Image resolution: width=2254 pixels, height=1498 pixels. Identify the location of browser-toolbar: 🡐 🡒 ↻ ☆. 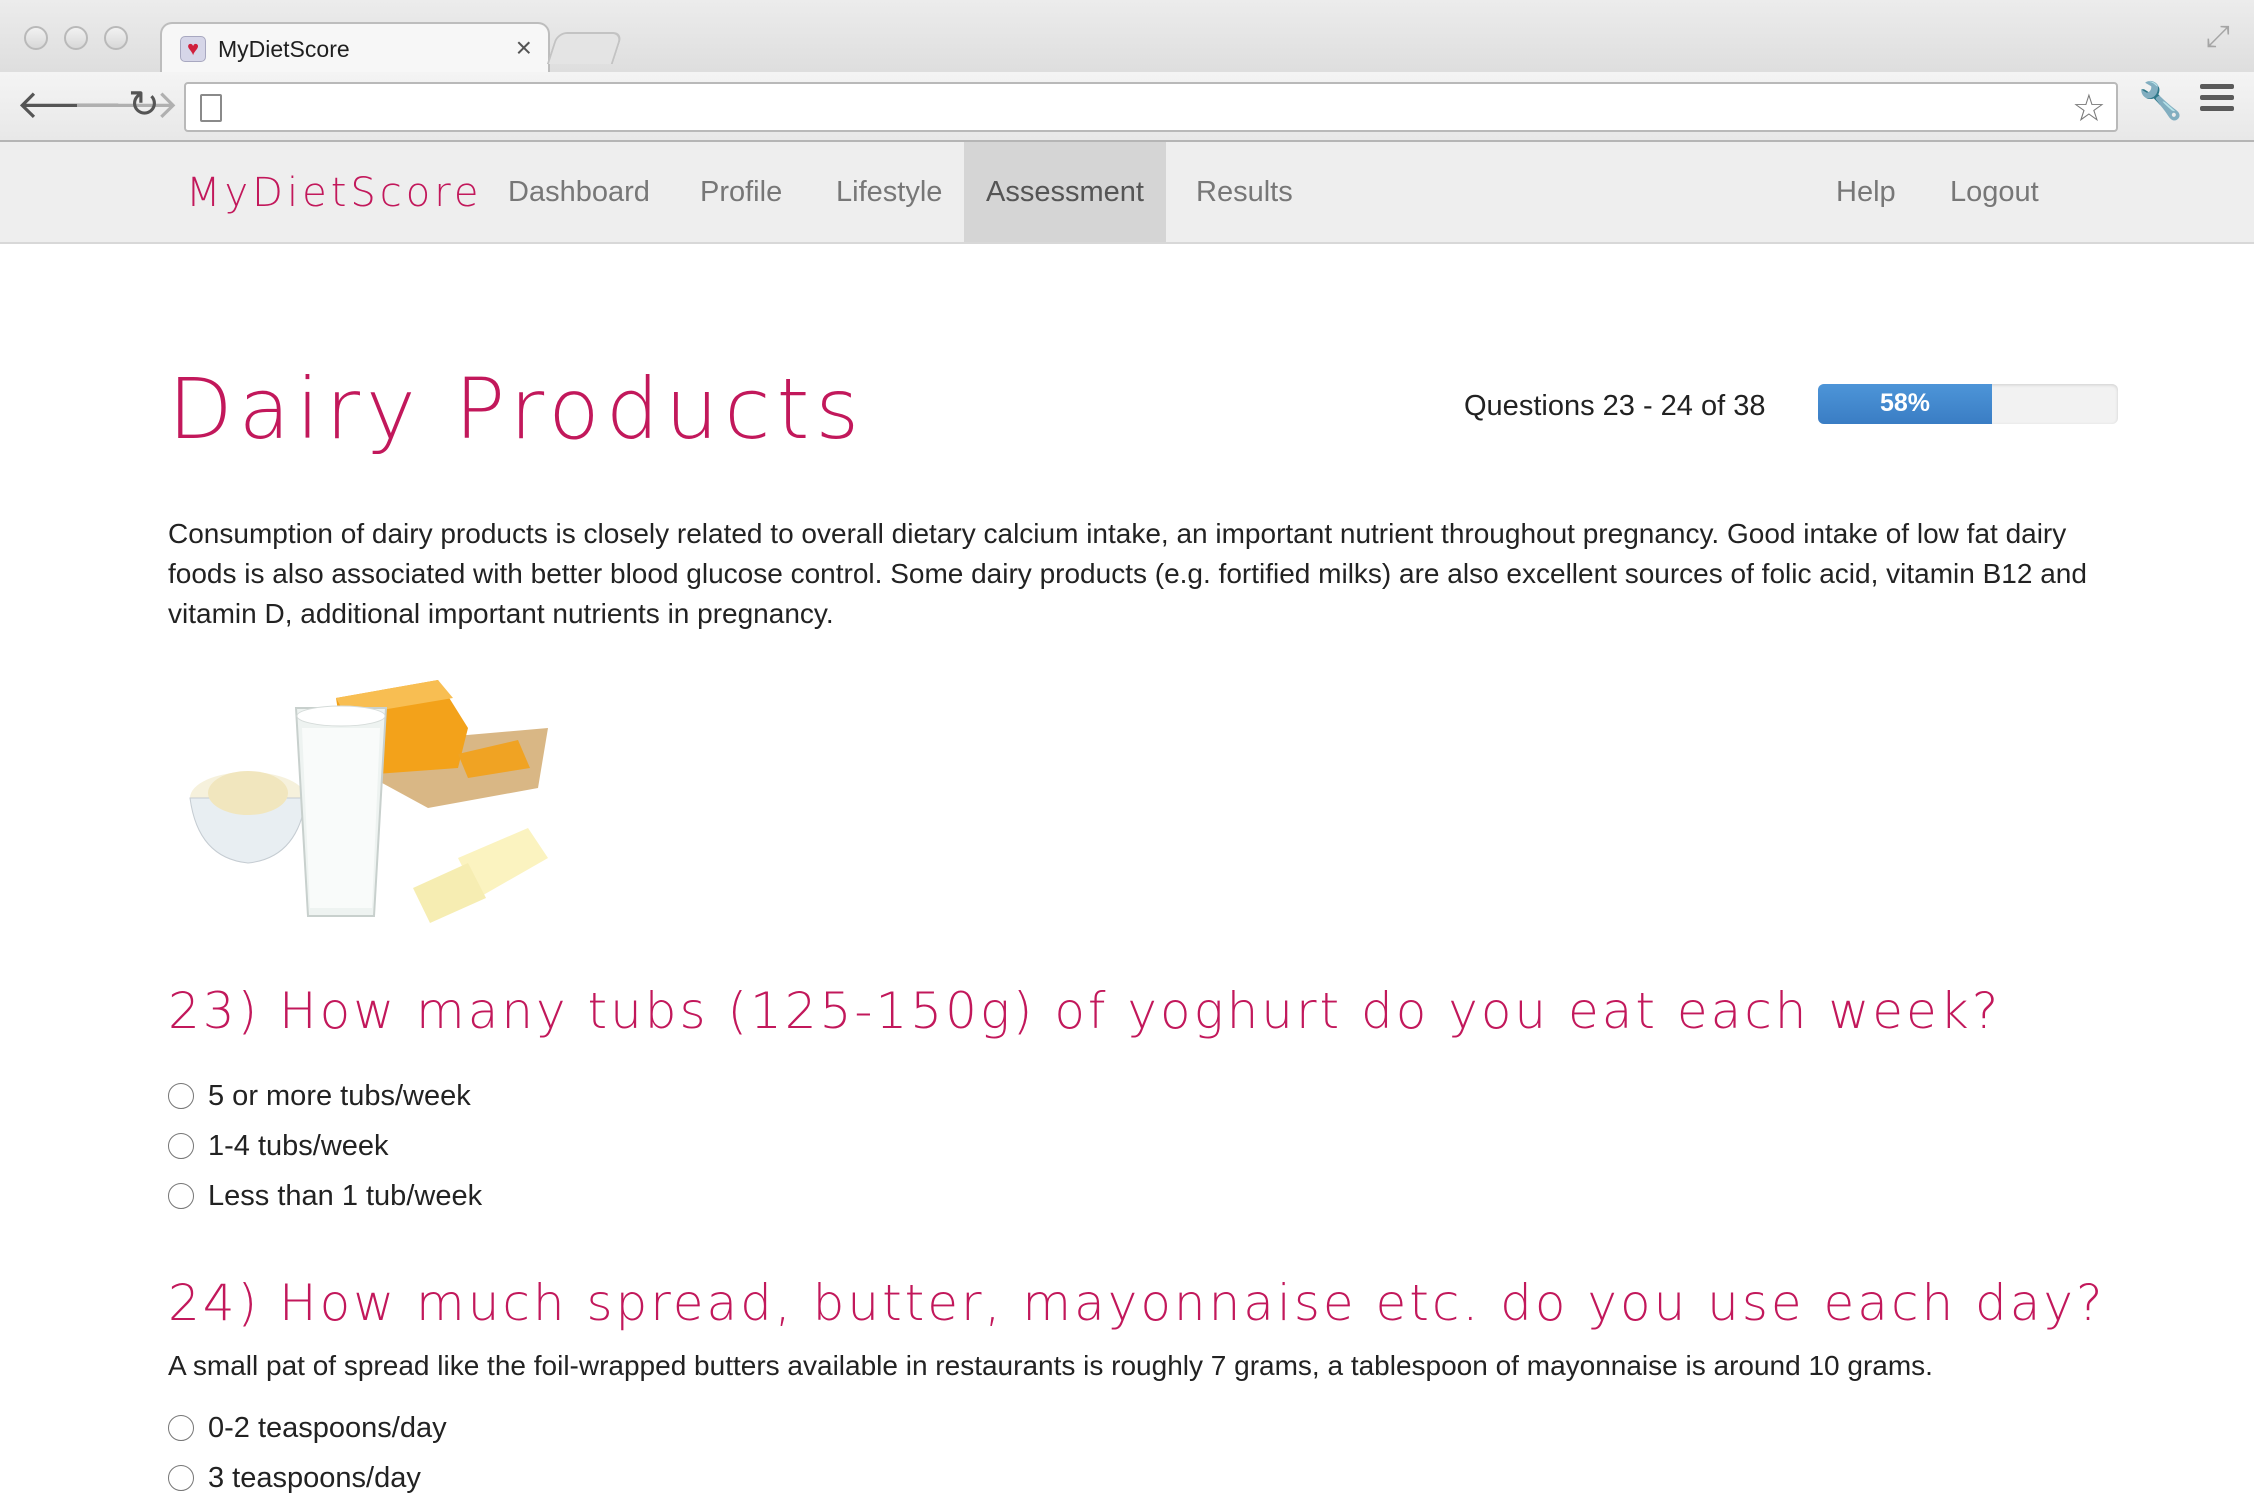
(1127, 107).